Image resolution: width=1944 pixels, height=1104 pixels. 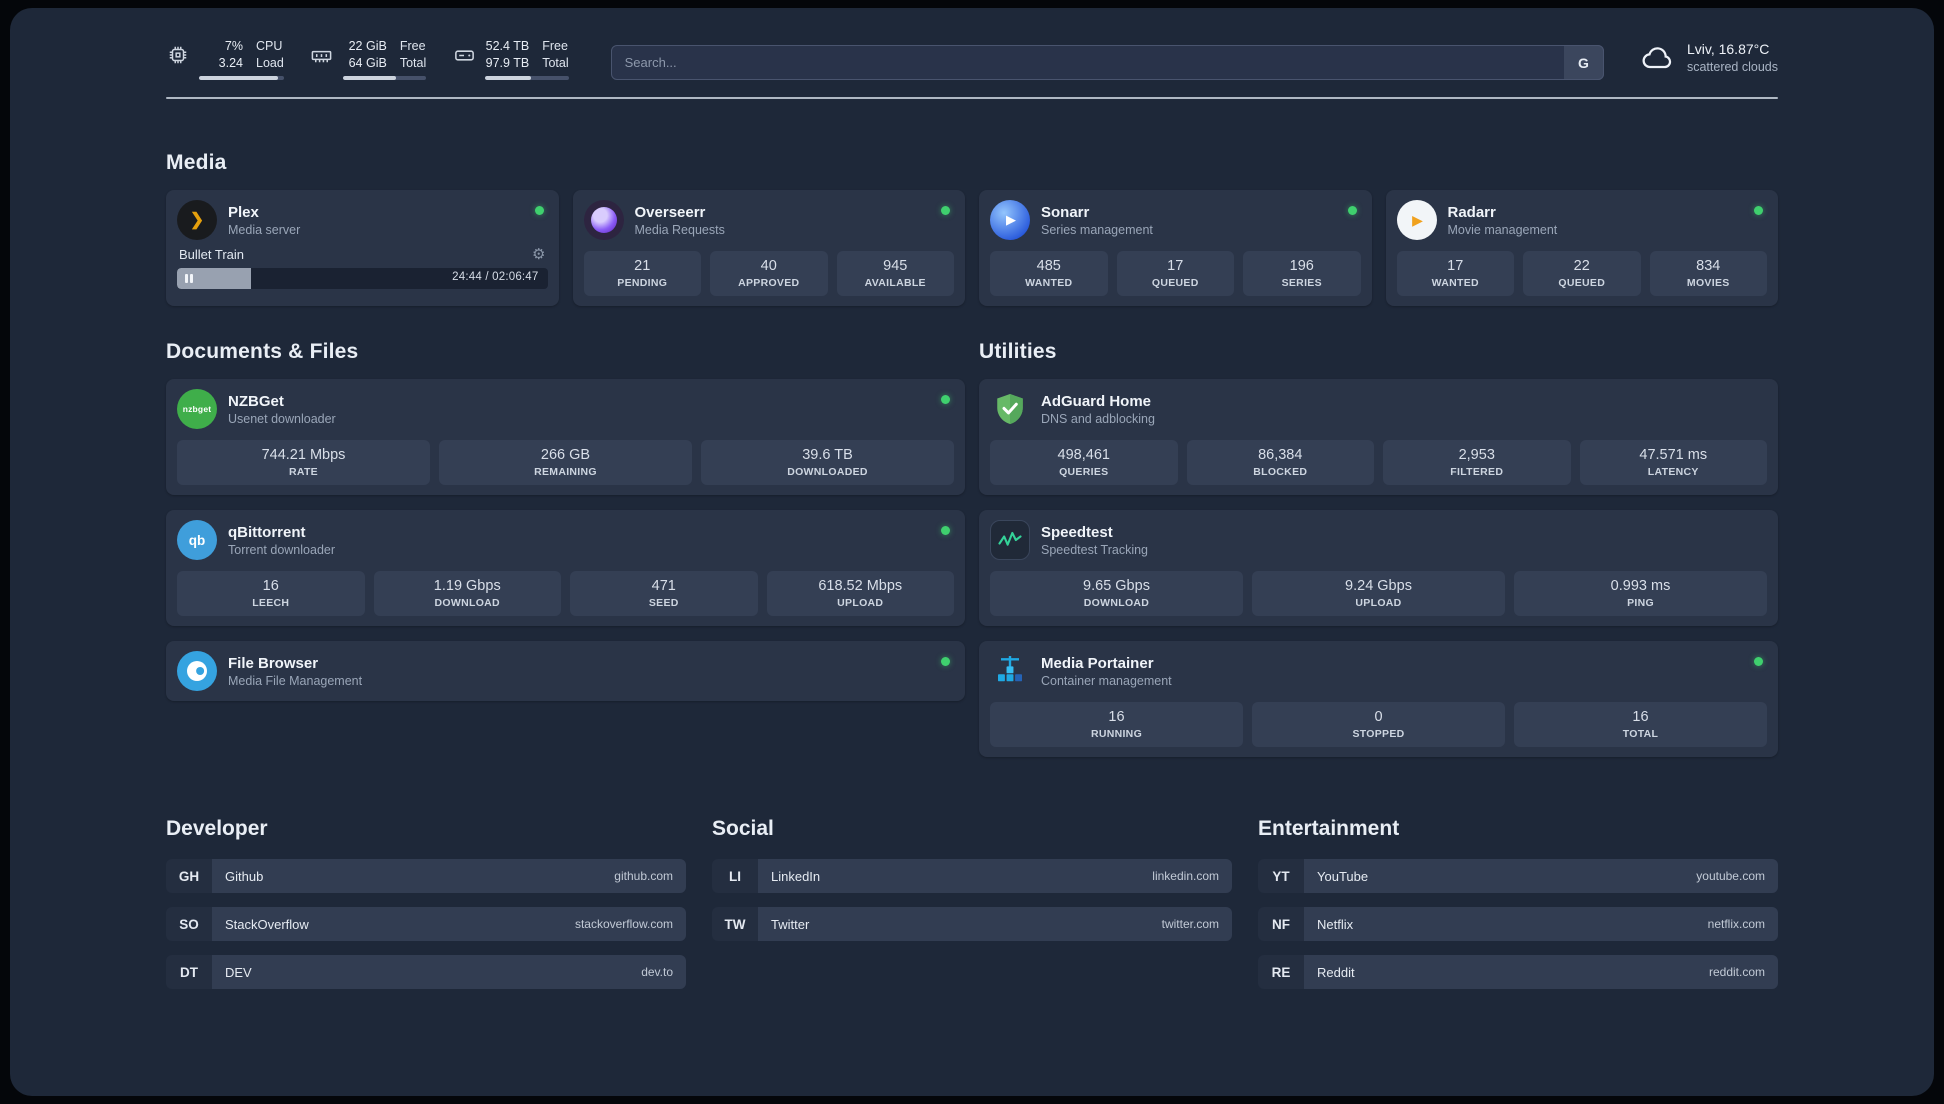 I want to click on stat-label: AVAILABLE, so click(x=895, y=283).